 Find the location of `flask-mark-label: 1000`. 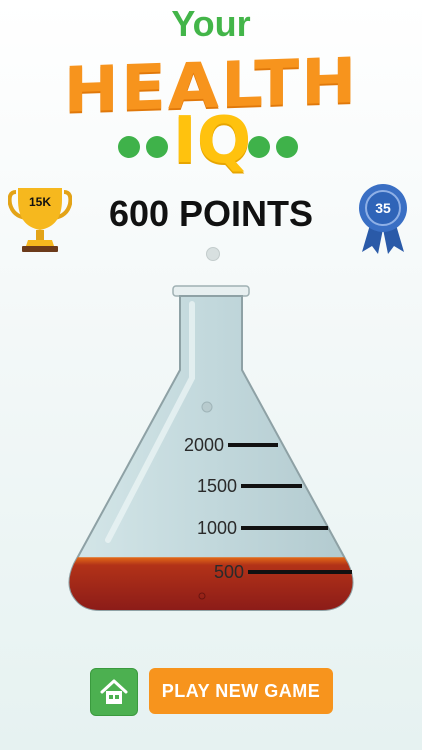

flask-mark-label: 1000 is located at coordinates (217, 528).